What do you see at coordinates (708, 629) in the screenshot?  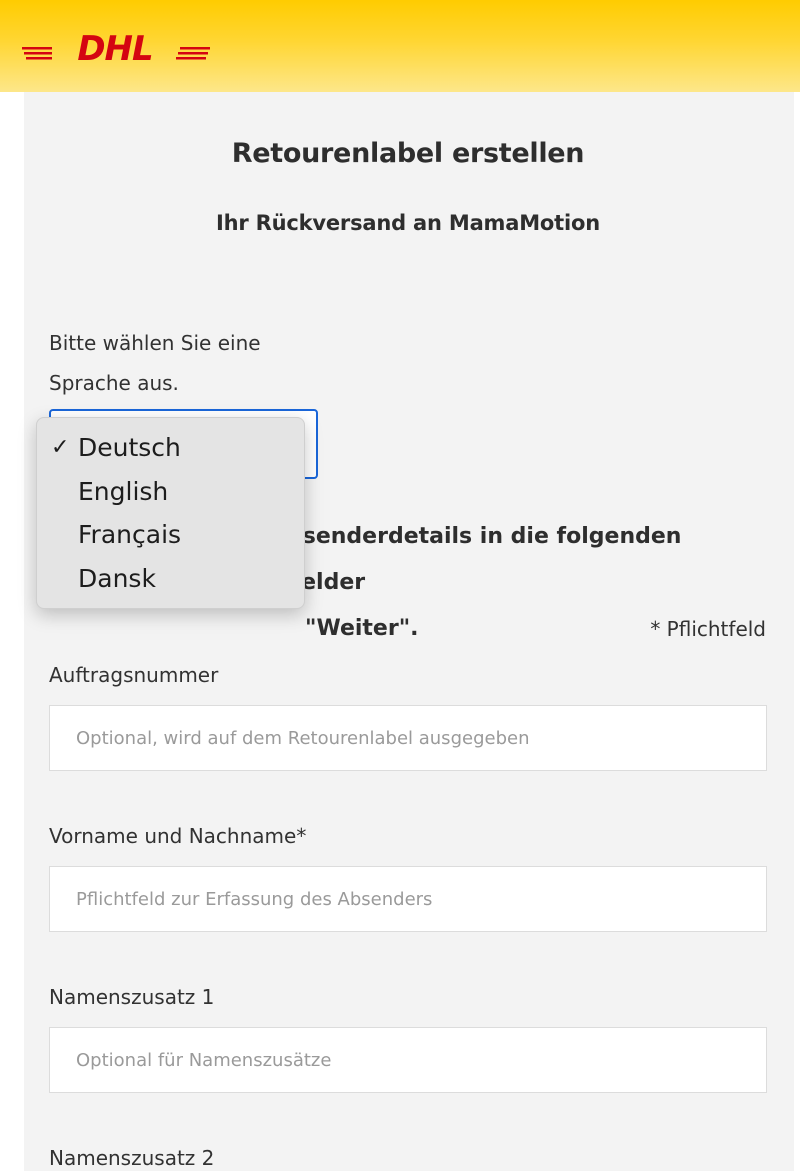 I see `required-field-note: * Pflichtfeld` at bounding box center [708, 629].